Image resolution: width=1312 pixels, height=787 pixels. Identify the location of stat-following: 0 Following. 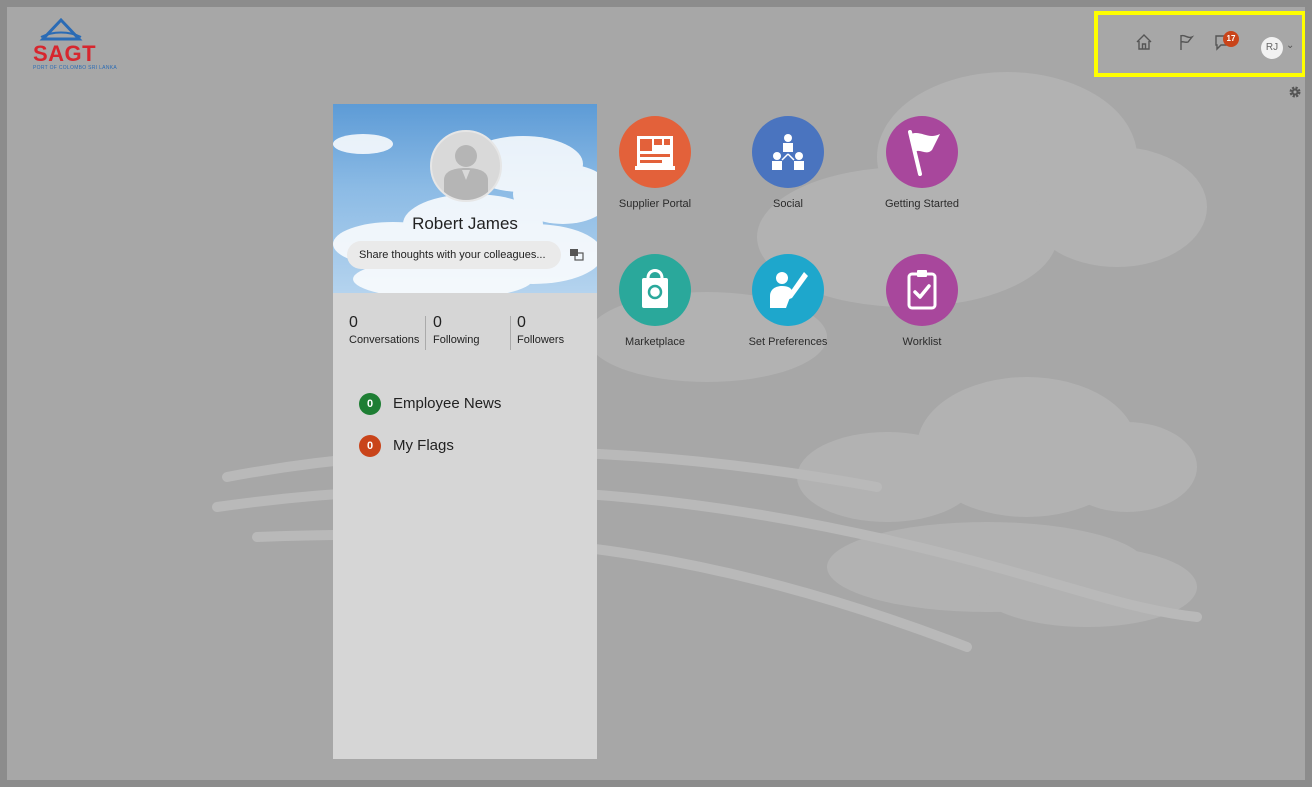
(456, 330).